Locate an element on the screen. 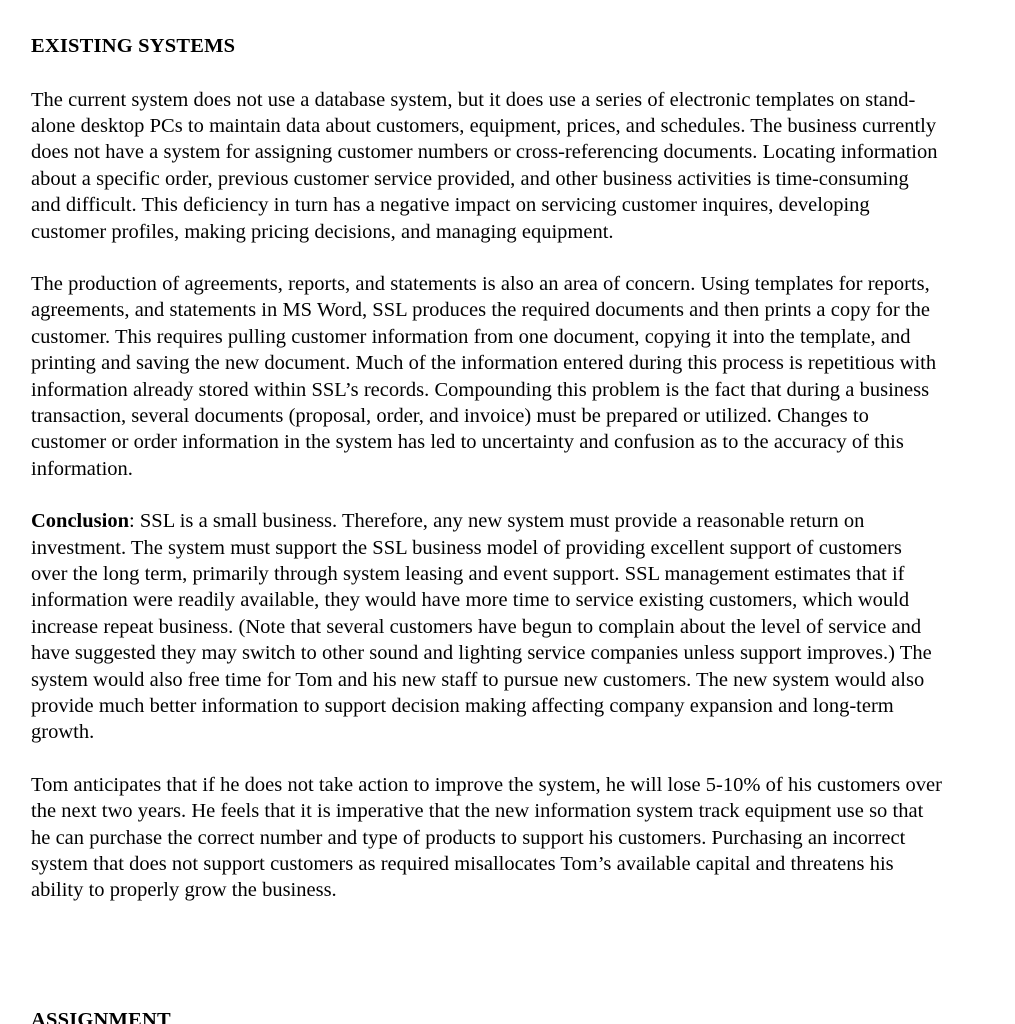 The image size is (1015, 1024). section-heading-assignment: ASSIGNMENT is located at coordinates (101, 1018).